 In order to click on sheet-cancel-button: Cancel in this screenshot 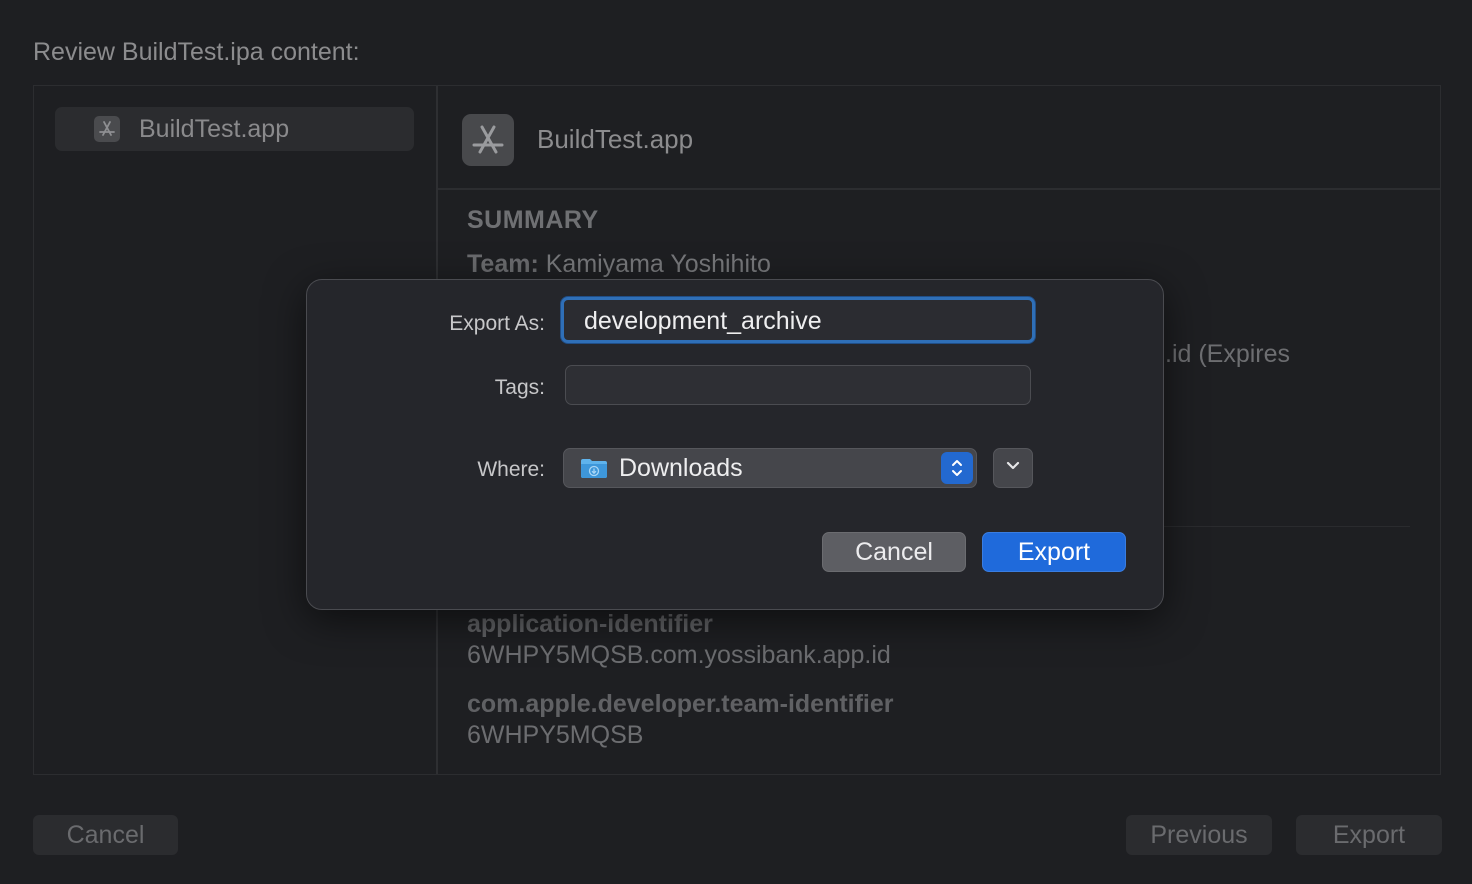, I will do `click(894, 552)`.